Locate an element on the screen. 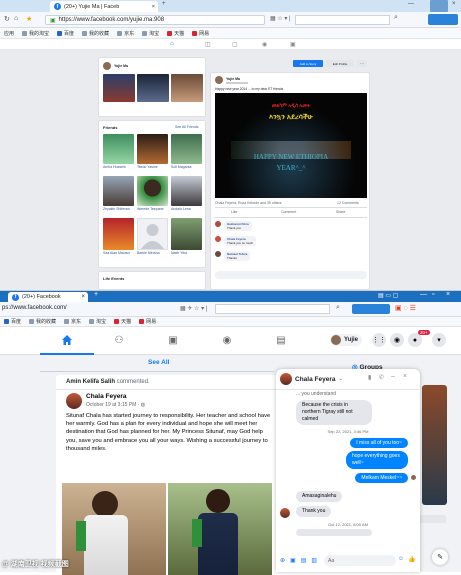  tab-close-icon: × is located at coordinates (153, 7).